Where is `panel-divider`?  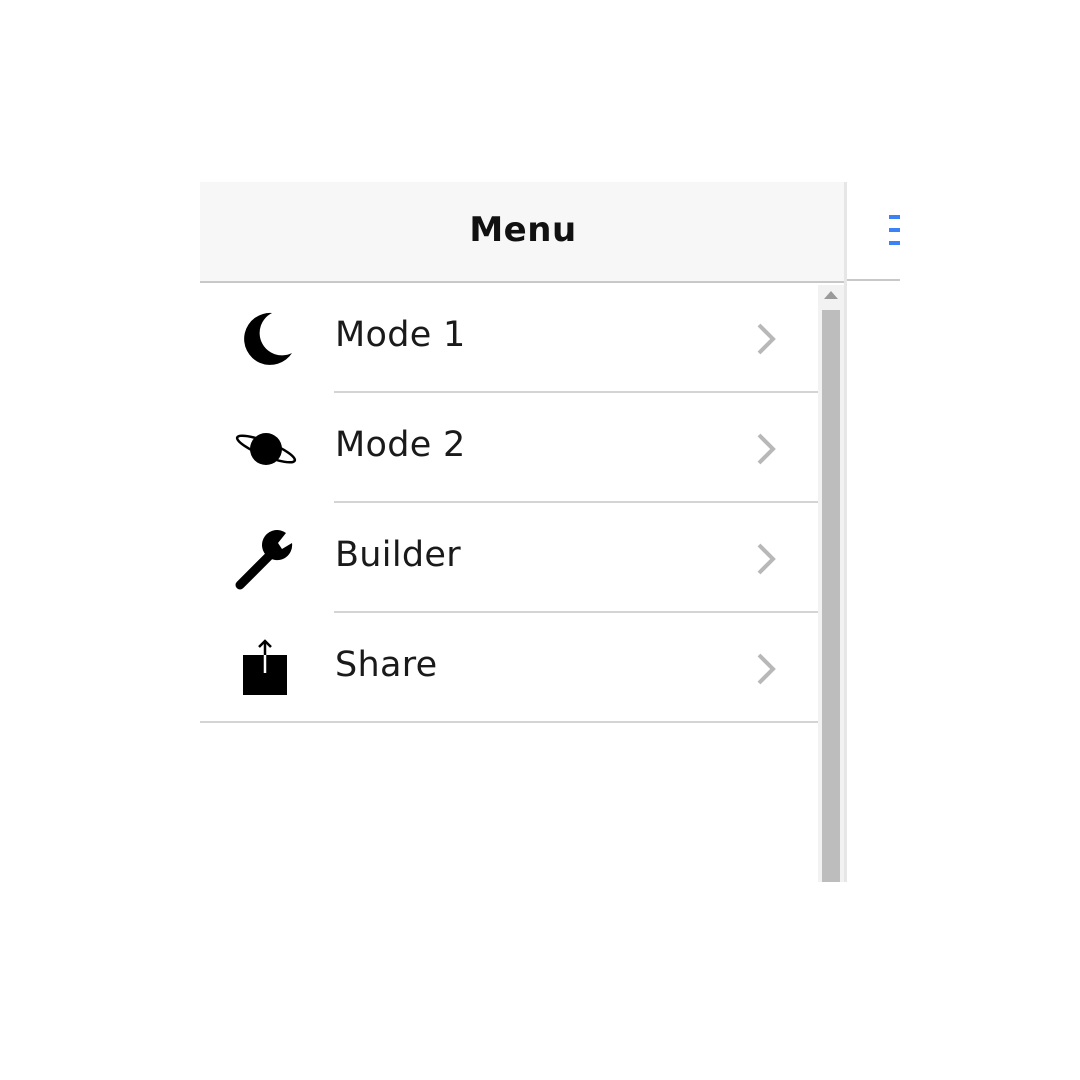 panel-divider is located at coordinates (845, 532).